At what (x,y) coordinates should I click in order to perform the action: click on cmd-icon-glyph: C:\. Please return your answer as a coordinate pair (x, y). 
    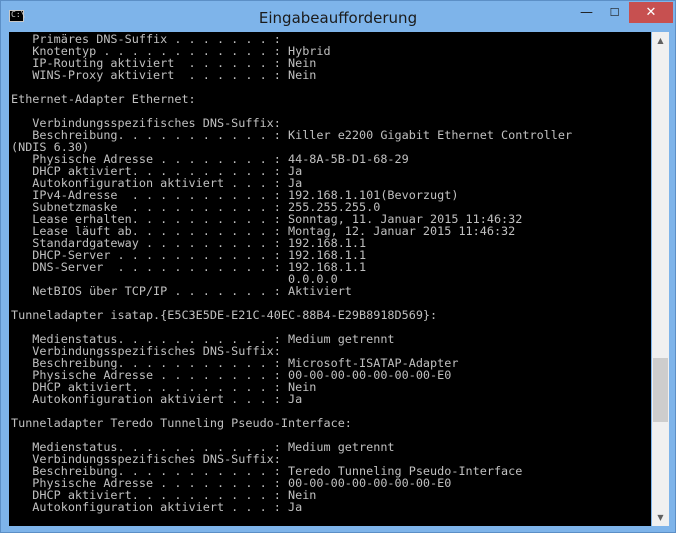
    Looking at the image, I should click on (18, 14).